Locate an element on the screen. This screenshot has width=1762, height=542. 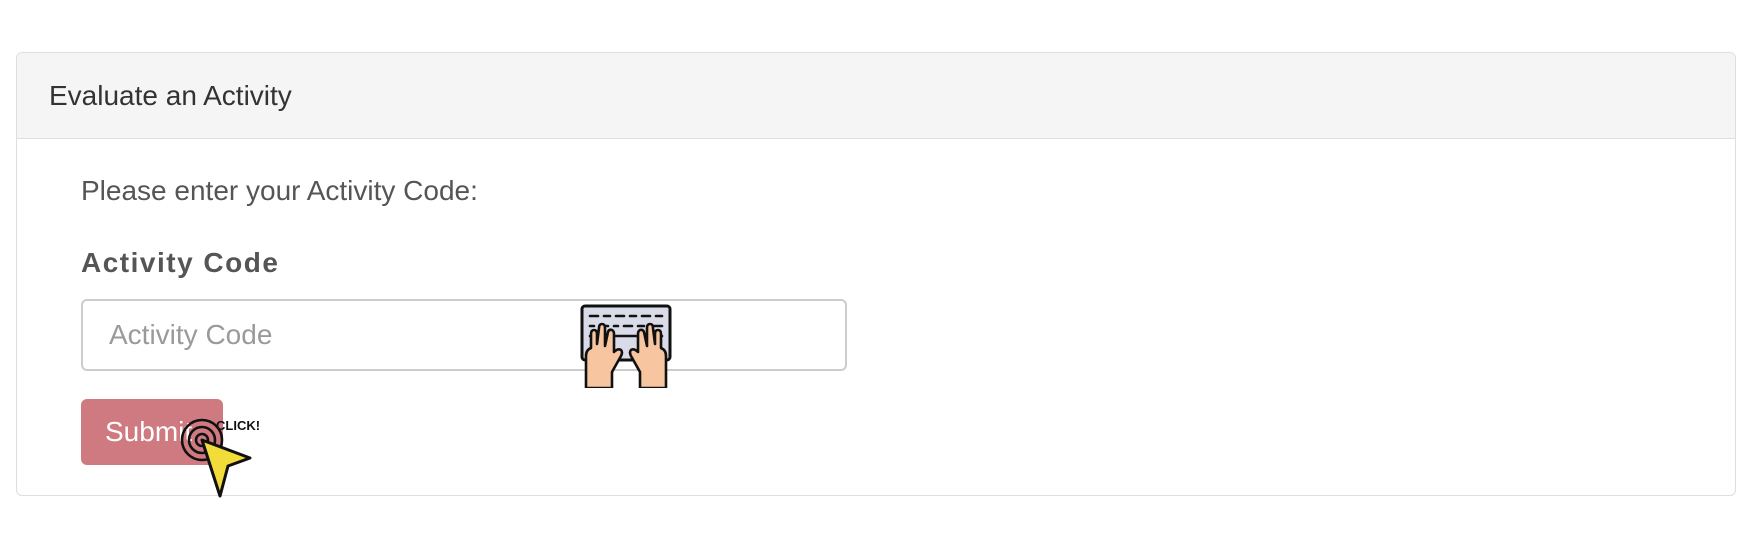
click-cursor-text: CLICK! is located at coordinates (238, 425).